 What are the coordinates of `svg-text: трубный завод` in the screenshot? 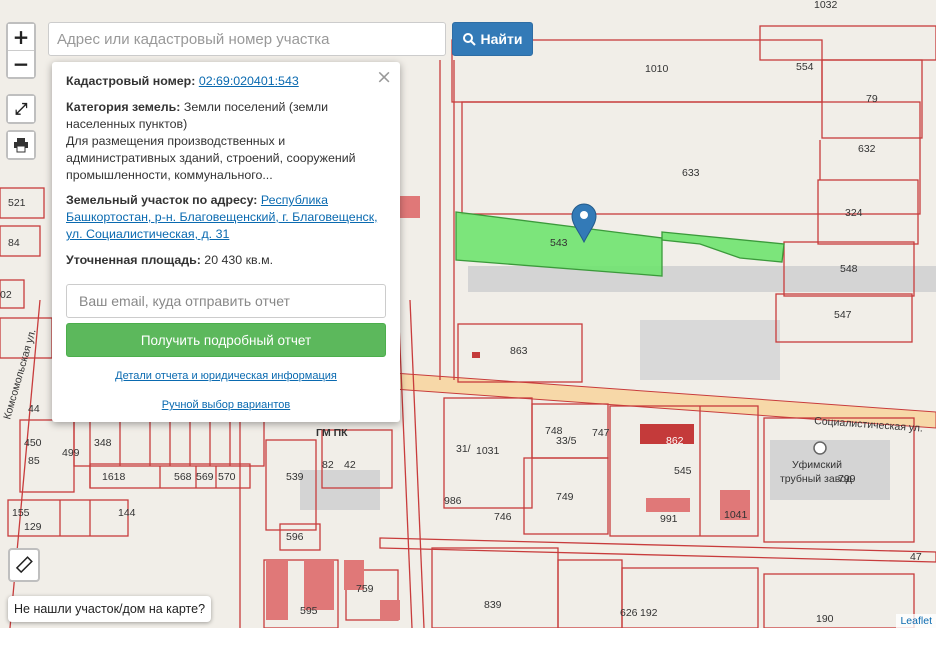 It's located at (816, 479).